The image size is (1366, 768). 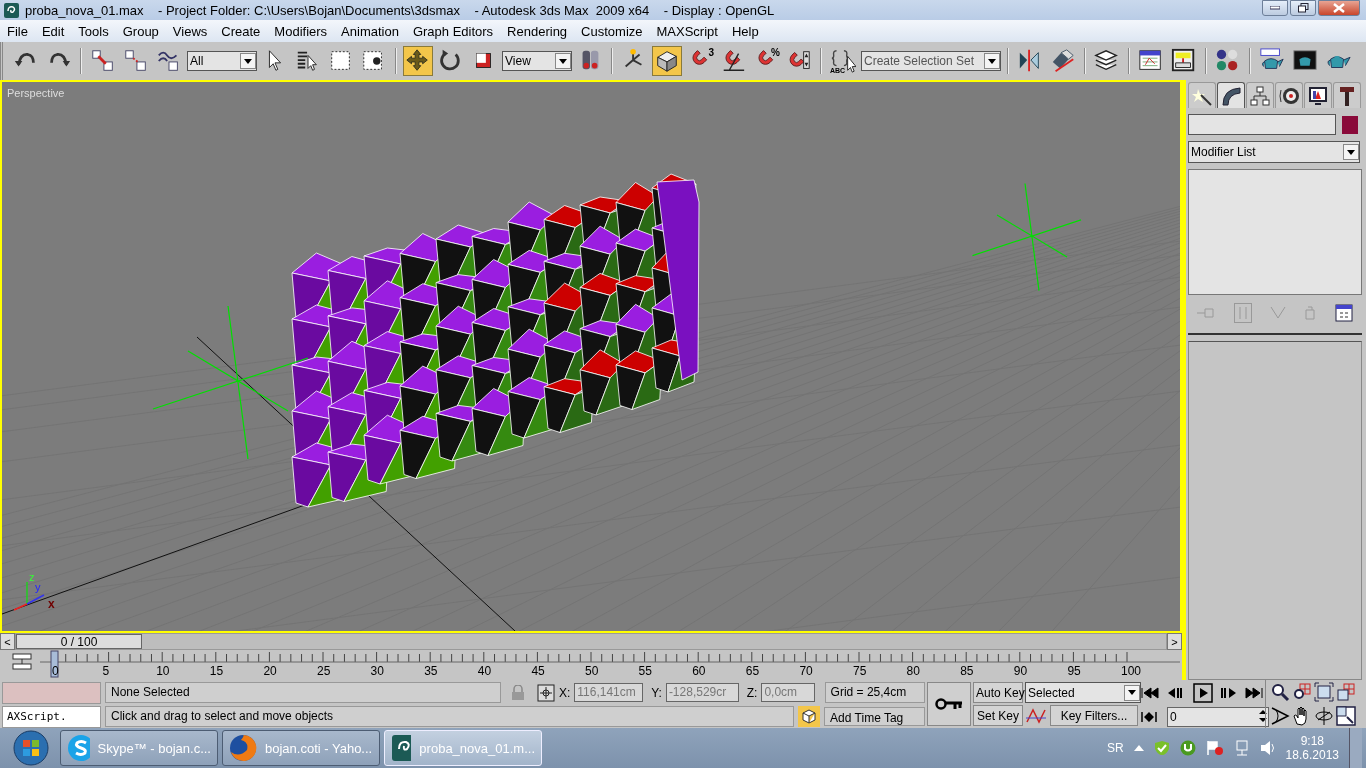 I want to click on menu-item: Edit, so click(x=53, y=31).